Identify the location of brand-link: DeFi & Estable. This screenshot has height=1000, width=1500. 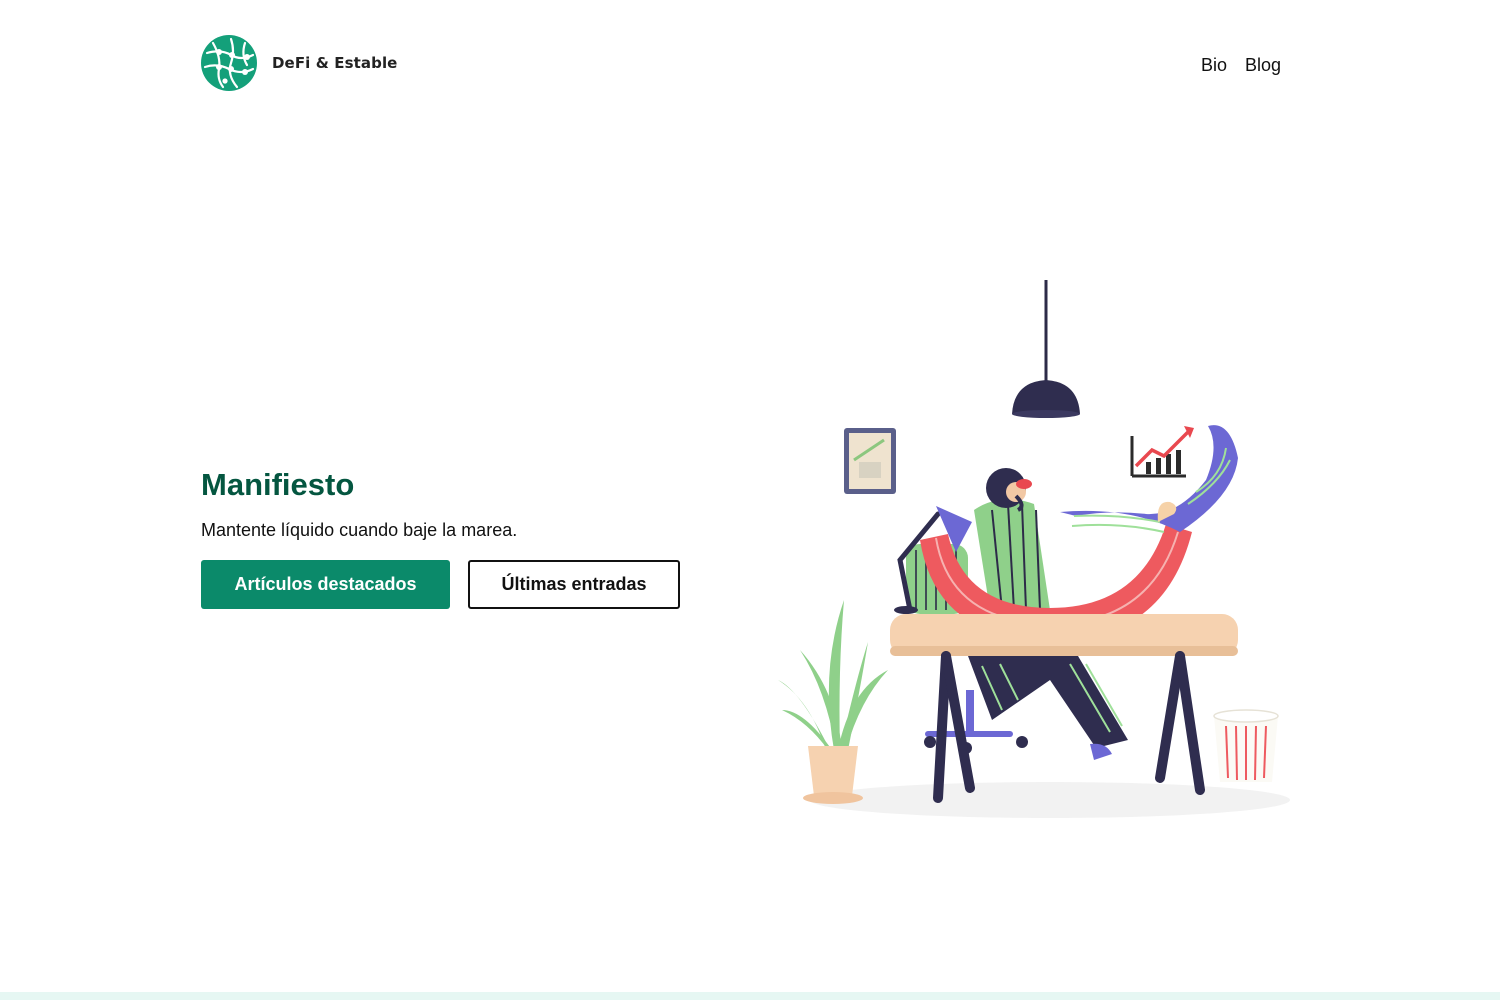
(299, 63).